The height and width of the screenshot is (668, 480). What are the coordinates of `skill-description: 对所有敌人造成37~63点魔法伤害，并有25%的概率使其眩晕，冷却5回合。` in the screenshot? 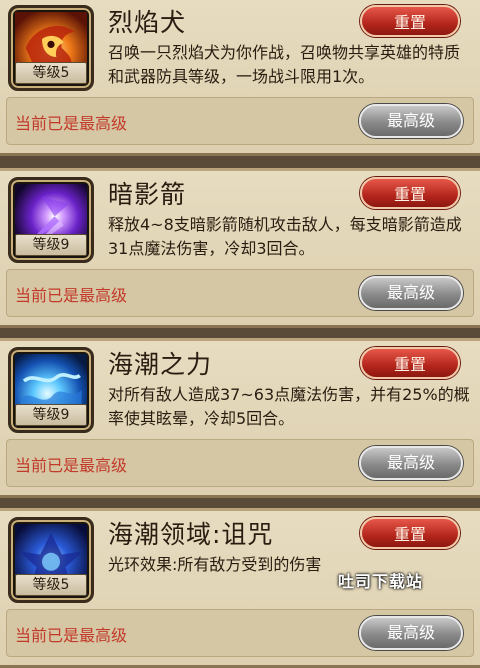 It's located at (289, 406).